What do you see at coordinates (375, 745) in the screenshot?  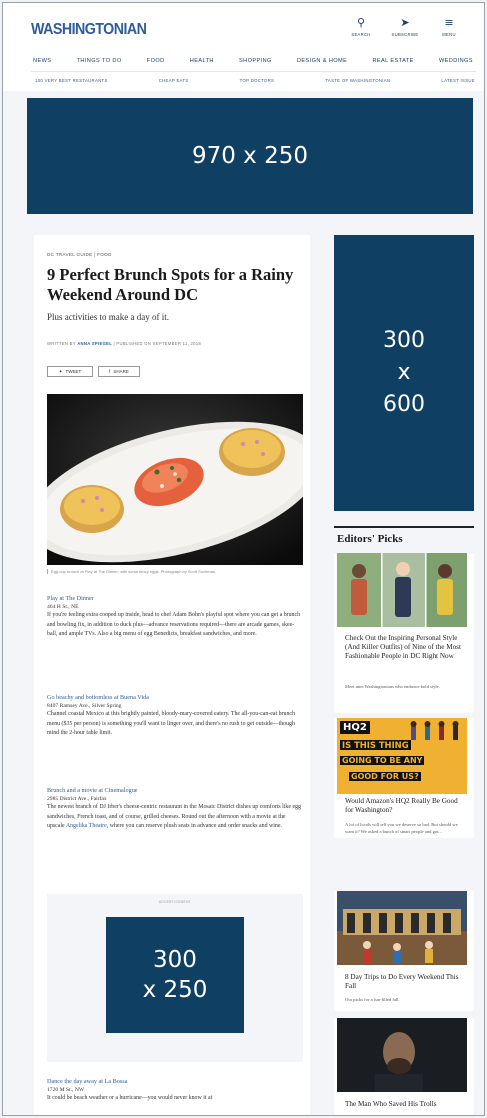 I see `image-headline-1: IS THIS THING` at bounding box center [375, 745].